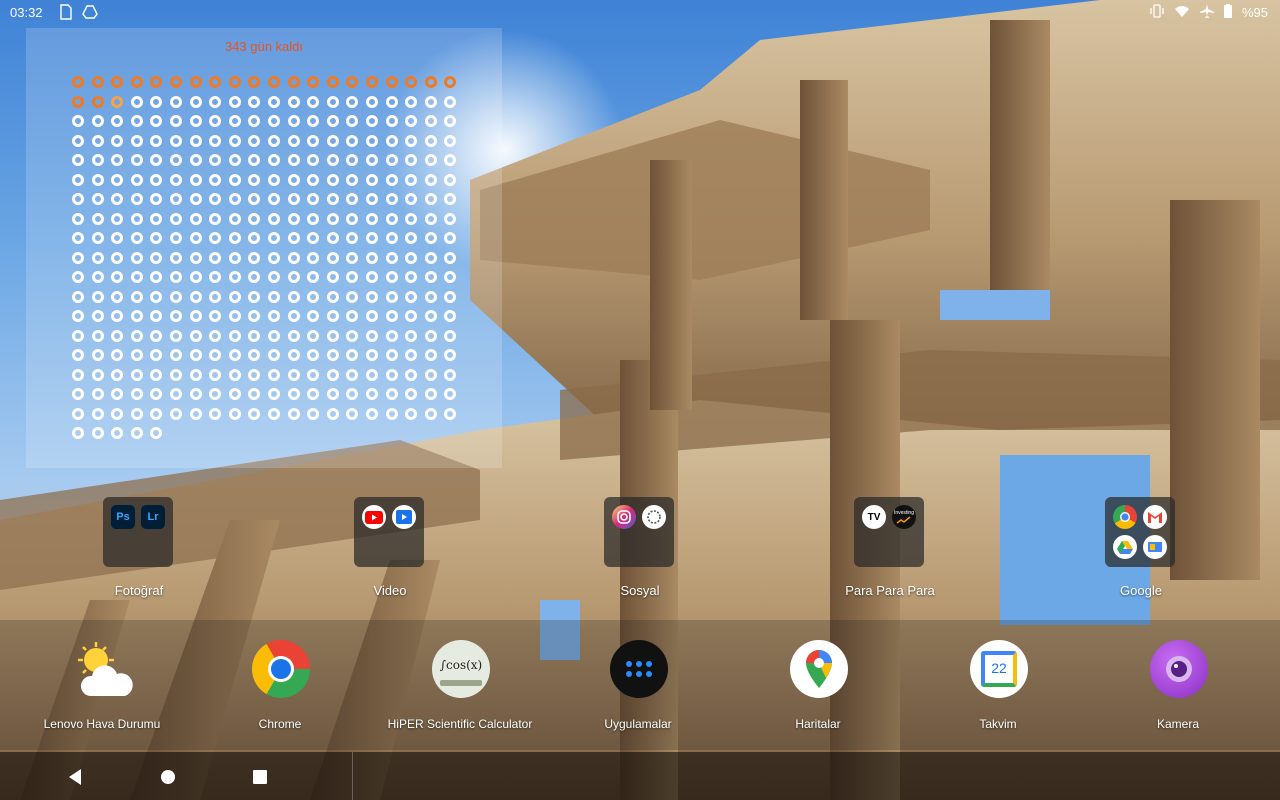 The image size is (1280, 800). I want to click on status-right-icons: %95, so click(1209, 12).